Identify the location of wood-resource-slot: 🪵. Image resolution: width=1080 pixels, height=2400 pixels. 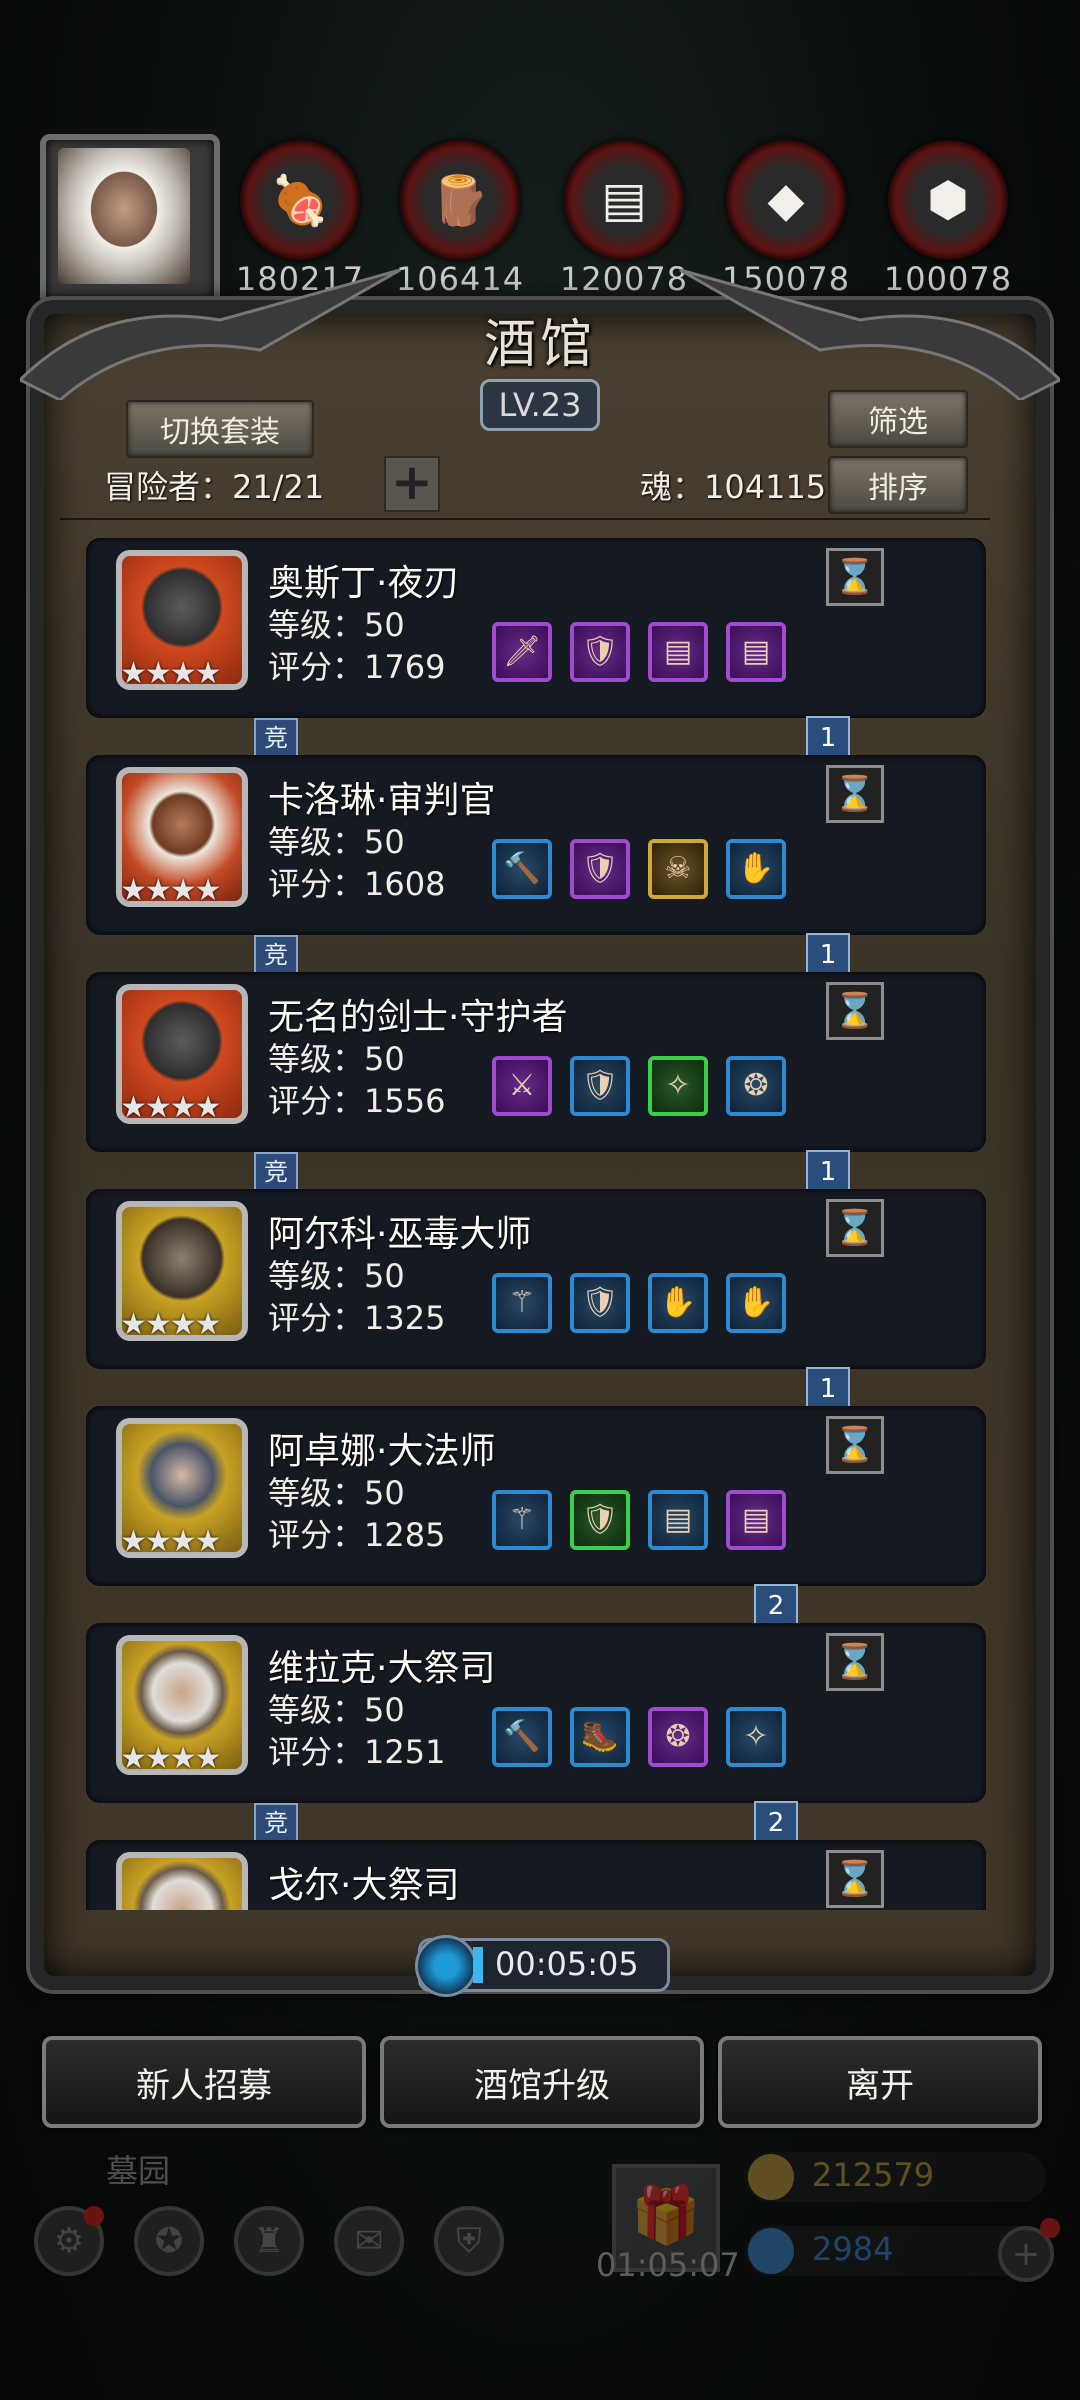
(460, 200).